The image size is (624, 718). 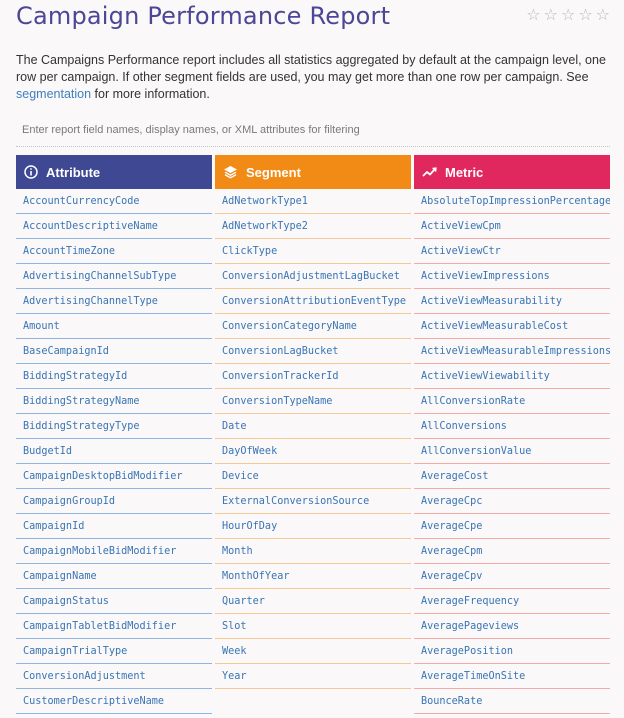 I want to click on metric-field-link: AverageTimeOnSite, so click(x=512, y=676).